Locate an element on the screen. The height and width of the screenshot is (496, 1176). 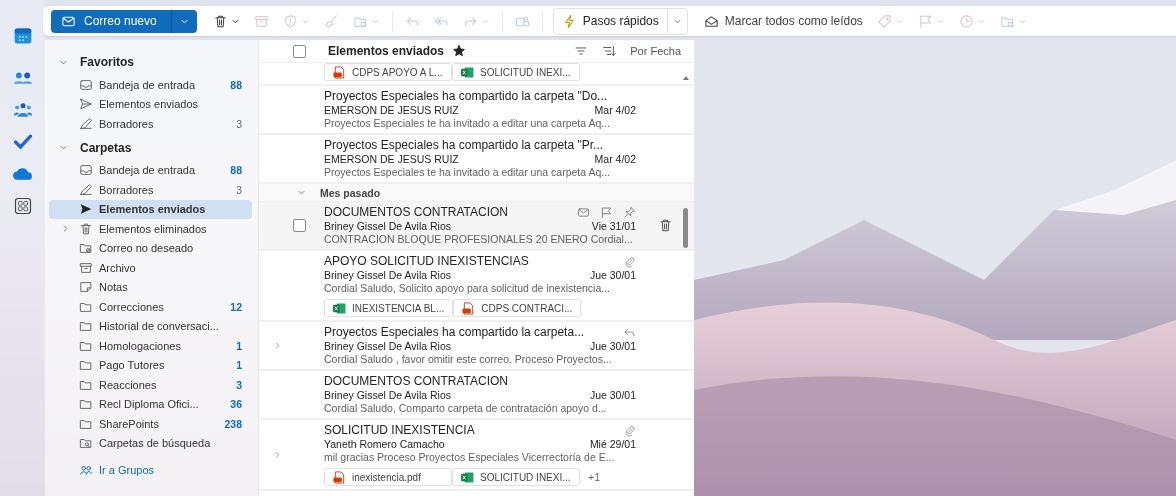
delete-button is located at coordinates (665, 225).